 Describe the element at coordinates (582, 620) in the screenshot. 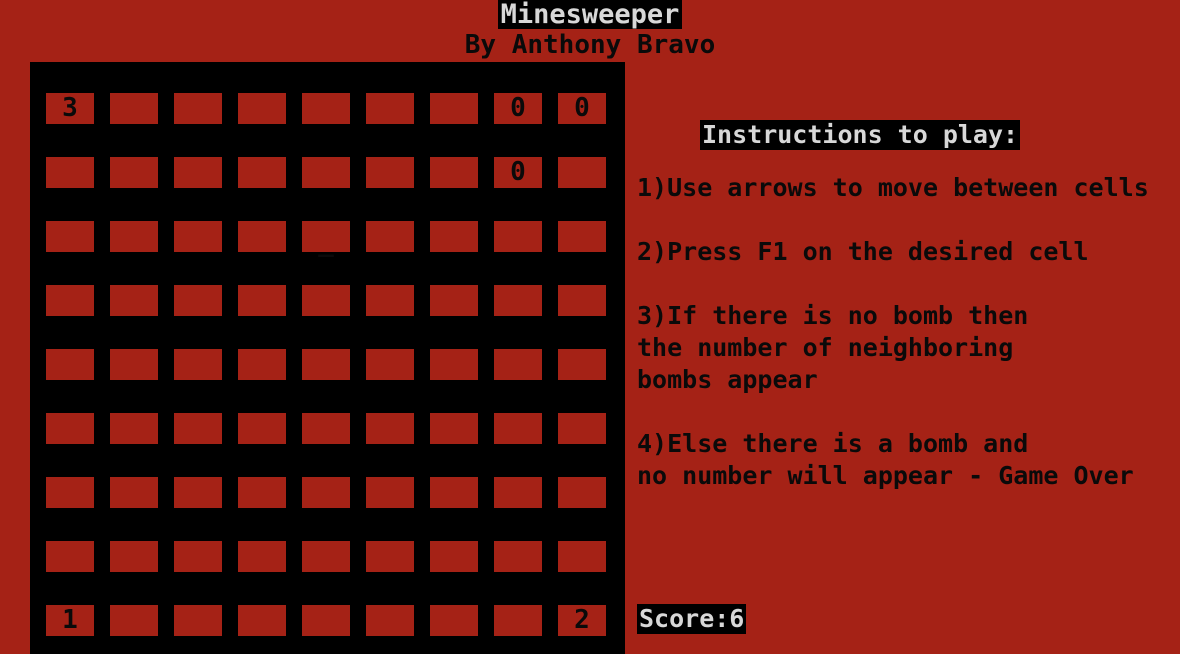

I see `board-cell: 2` at that location.